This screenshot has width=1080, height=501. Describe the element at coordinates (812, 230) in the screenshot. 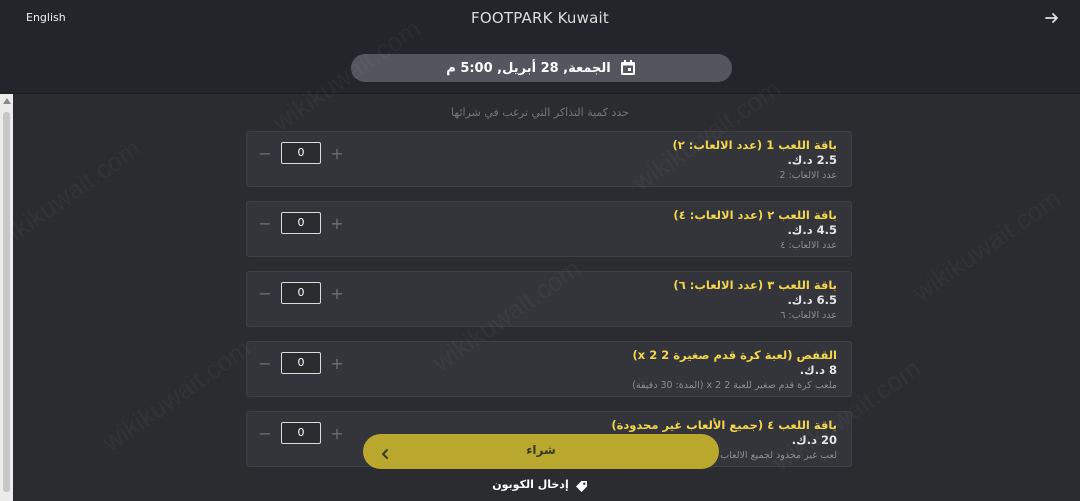

I see `package-price: 4.5 د.ك.` at that location.